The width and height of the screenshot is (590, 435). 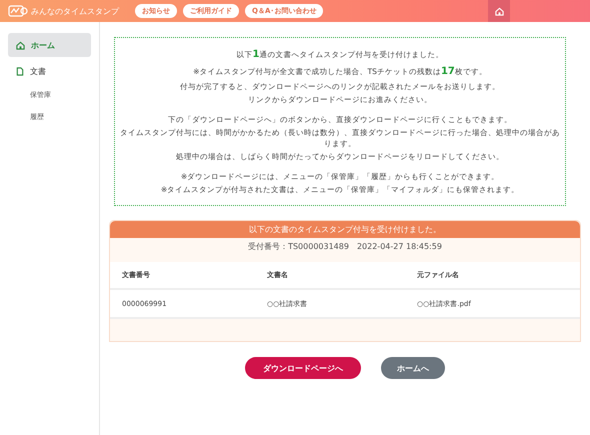 I want to click on logo-icon, so click(x=18, y=11).